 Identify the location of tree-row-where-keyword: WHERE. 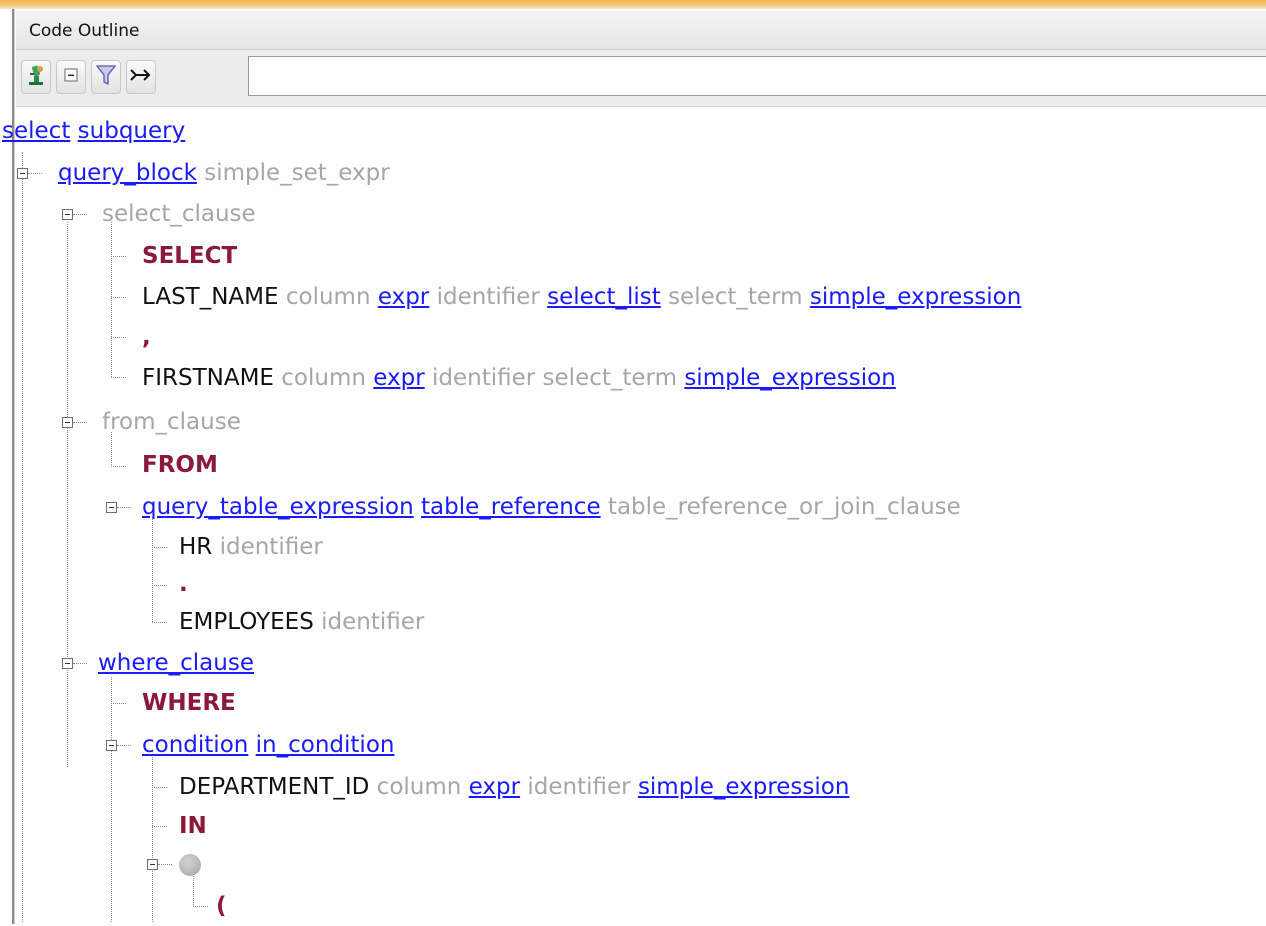
(189, 703).